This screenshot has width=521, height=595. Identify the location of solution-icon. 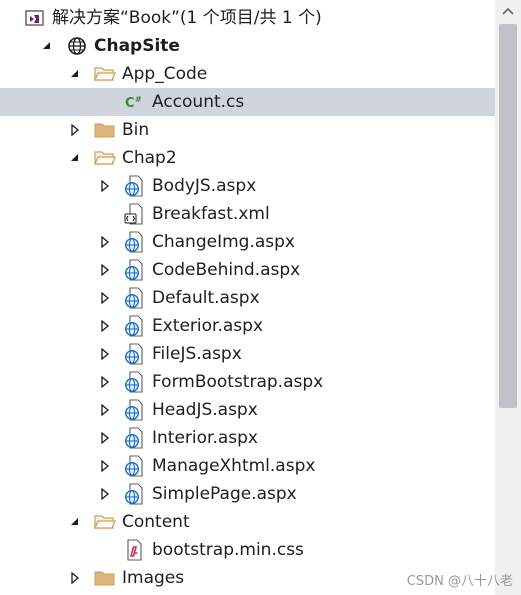
(35, 18).